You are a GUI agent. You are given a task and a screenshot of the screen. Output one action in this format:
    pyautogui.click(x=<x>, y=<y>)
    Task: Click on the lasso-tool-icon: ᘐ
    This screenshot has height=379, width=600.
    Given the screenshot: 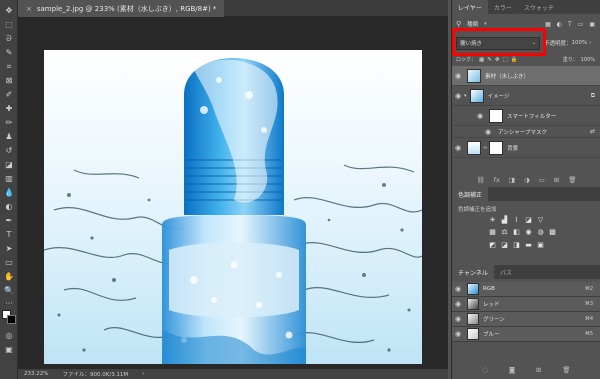 What is the action you would take?
    pyautogui.click(x=9, y=39)
    